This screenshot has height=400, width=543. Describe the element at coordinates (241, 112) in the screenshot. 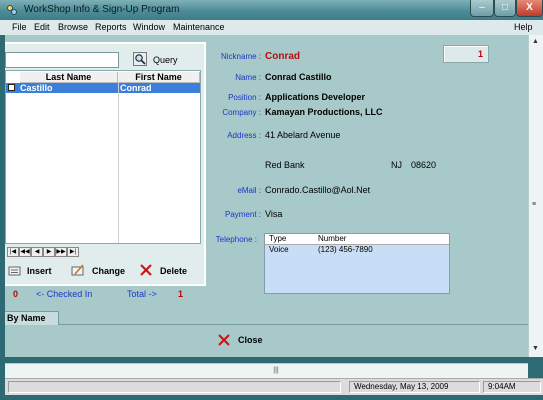

I see `company-label: Company :` at that location.